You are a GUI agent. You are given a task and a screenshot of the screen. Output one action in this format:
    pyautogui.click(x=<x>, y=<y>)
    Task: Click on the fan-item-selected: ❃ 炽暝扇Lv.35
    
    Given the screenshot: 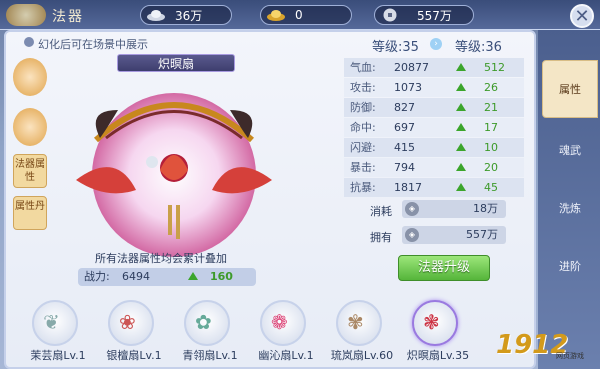 What is the action you would take?
    pyautogui.click(x=435, y=334)
    